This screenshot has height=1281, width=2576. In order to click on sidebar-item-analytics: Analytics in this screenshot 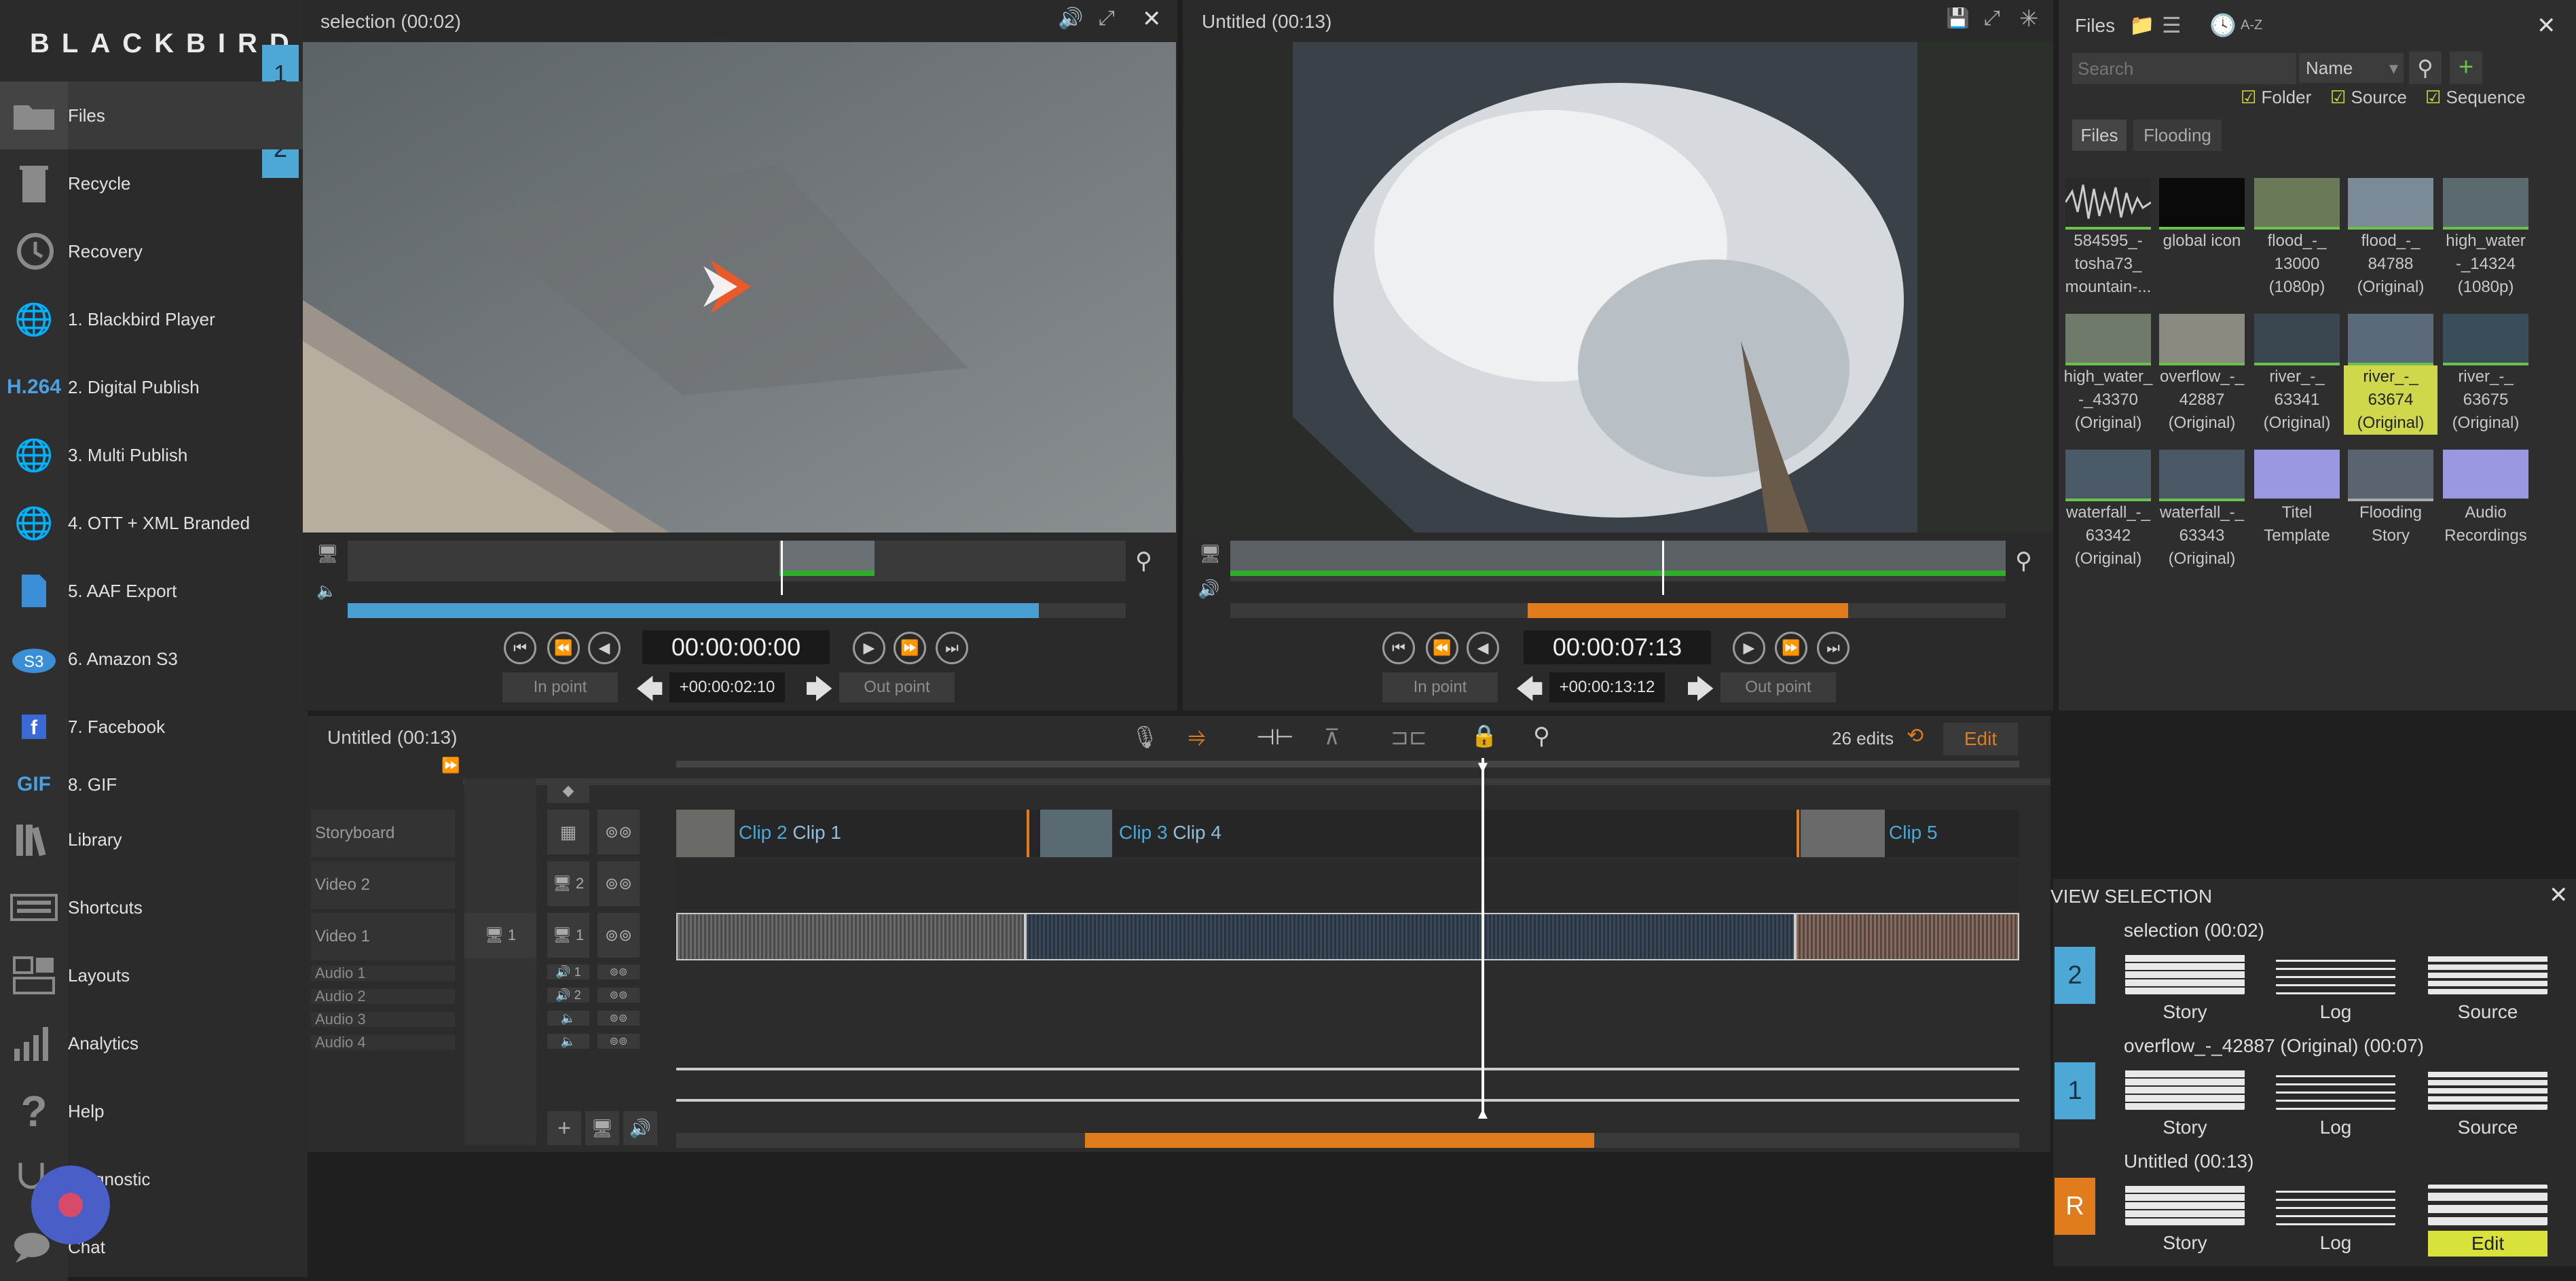, I will do `click(154, 1043)`.